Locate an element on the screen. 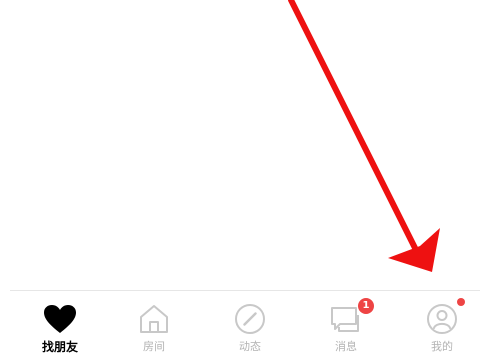 The width and height of the screenshot is (480, 358). tab-find-friends: 找朋友 is located at coordinates (60, 324).